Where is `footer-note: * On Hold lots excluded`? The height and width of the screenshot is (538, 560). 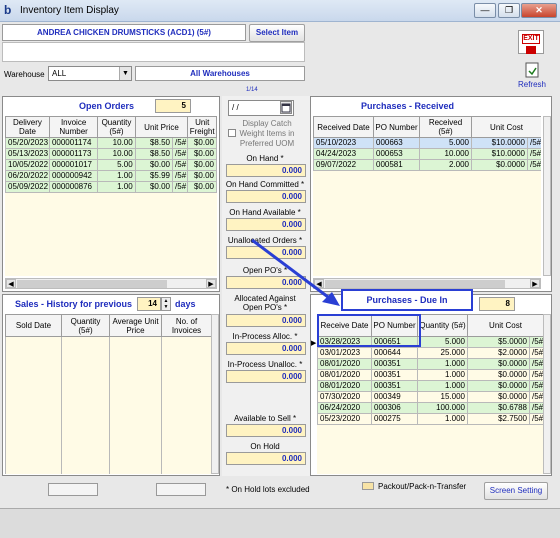
footer-note: * On Hold lots excluded is located at coordinates (268, 489).